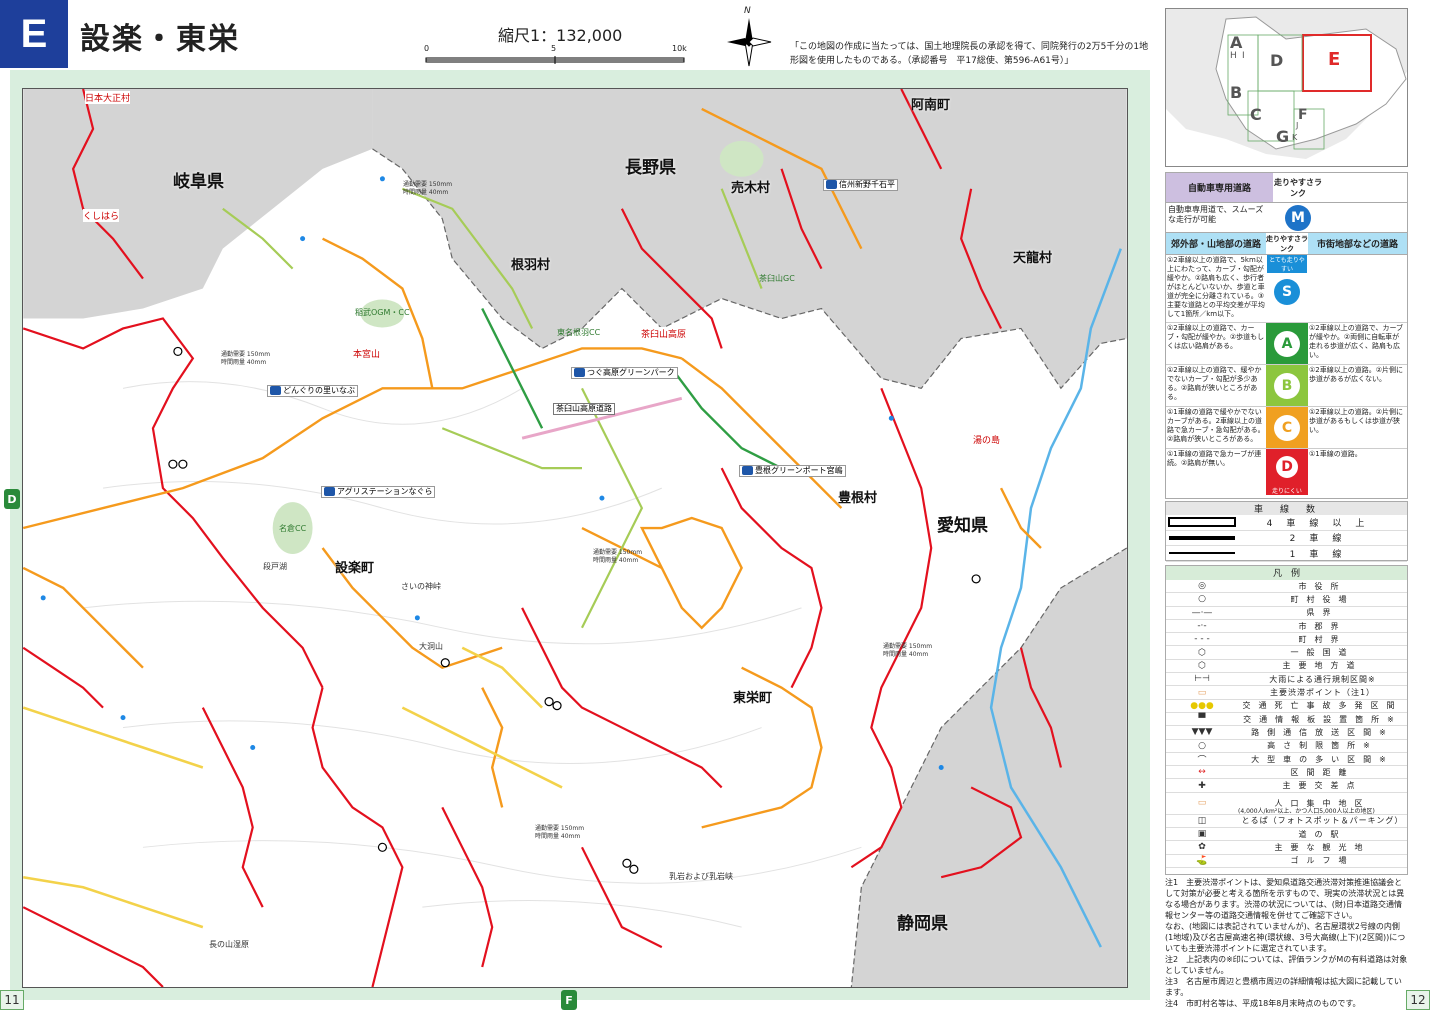 The width and height of the screenshot is (1430, 1010). Describe the element at coordinates (1202, 803) in the screenshot. I see `did-area-icon: ▭` at that location.